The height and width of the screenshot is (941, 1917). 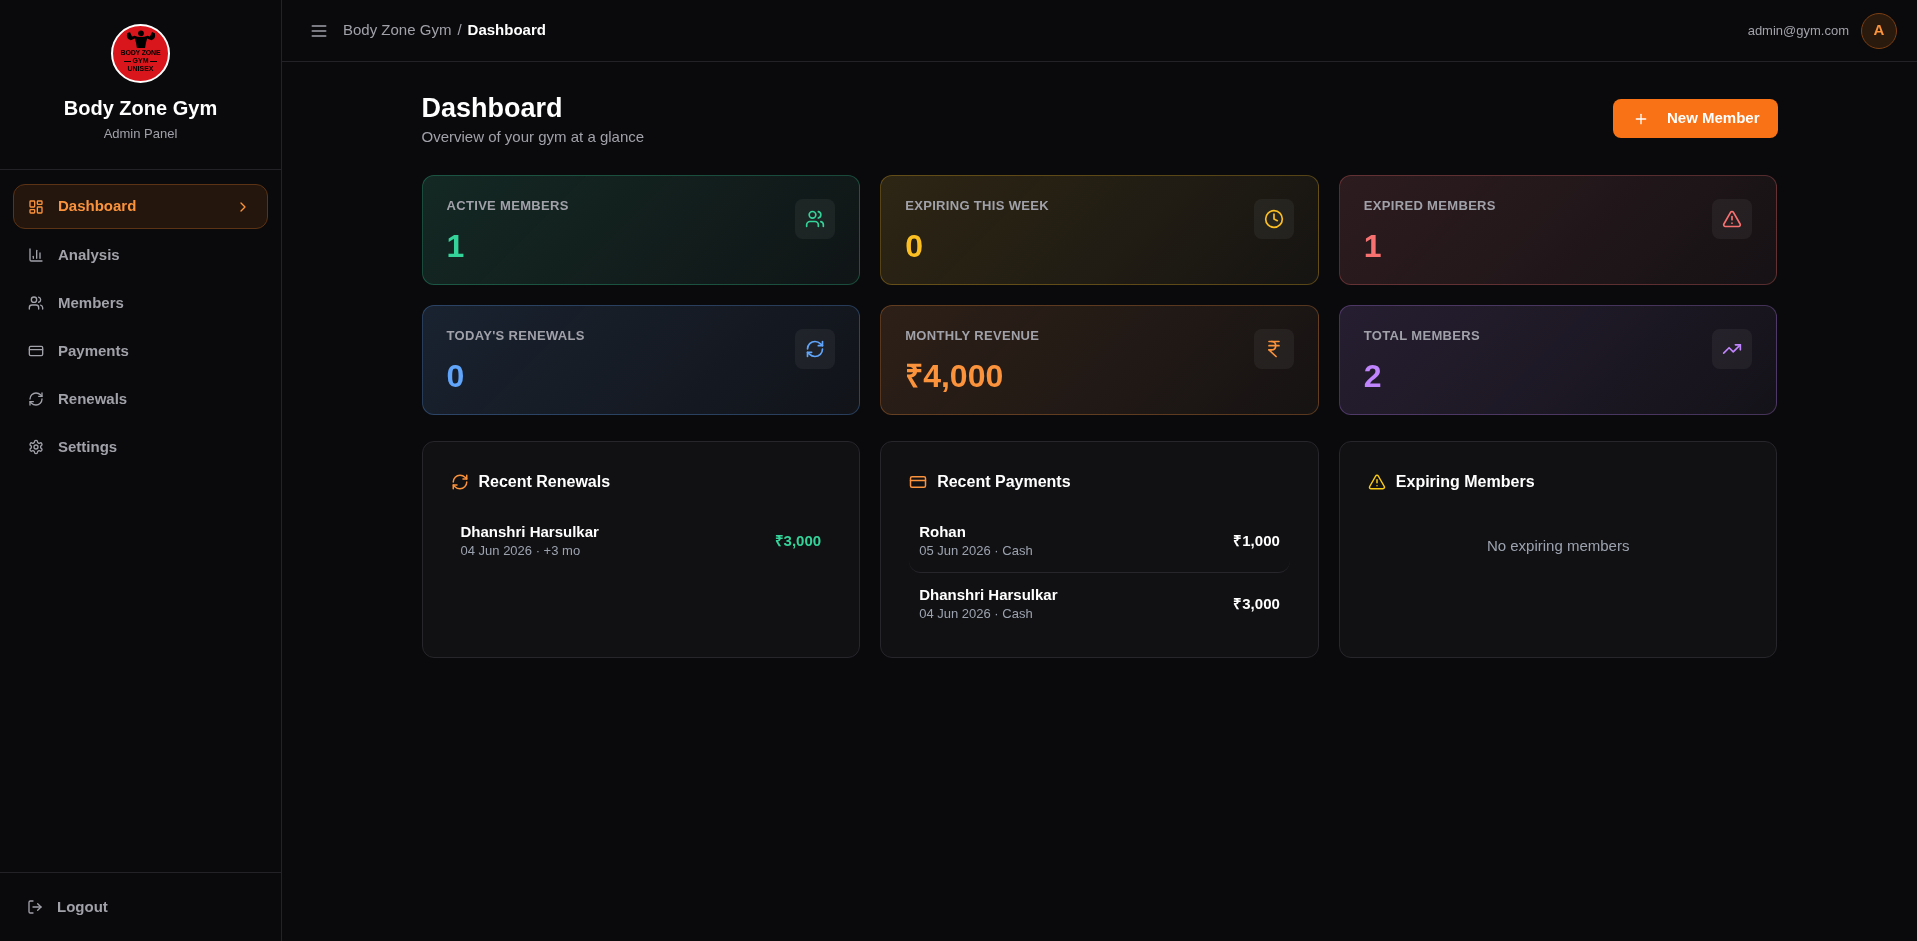 What do you see at coordinates (140, 108) in the screenshot?
I see `sidebar-title: Body Zone Gym` at bounding box center [140, 108].